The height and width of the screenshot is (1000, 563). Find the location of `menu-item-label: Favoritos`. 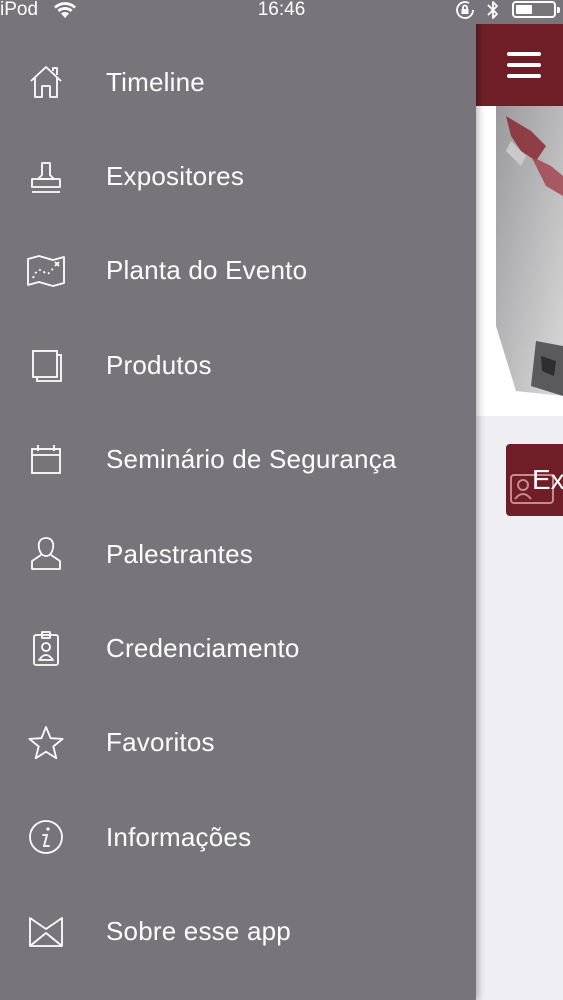

menu-item-label: Favoritos is located at coordinates (160, 742).